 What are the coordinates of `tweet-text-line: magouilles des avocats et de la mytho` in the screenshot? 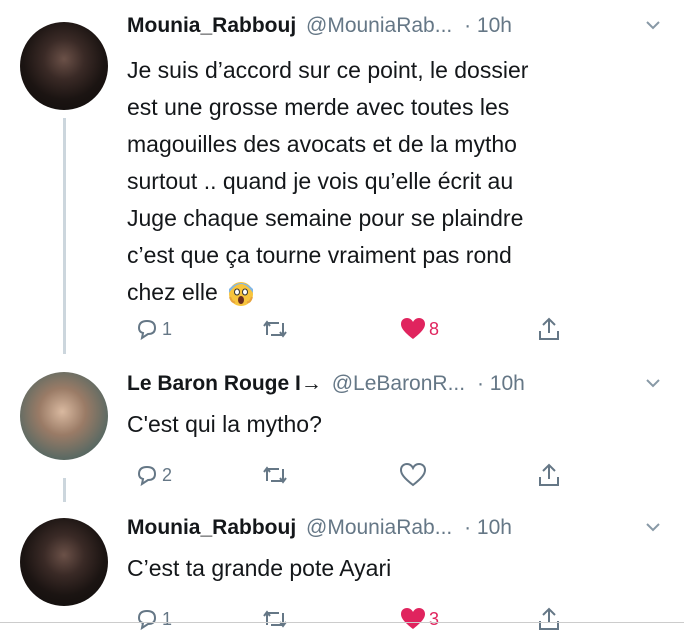 It's located at (322, 144).